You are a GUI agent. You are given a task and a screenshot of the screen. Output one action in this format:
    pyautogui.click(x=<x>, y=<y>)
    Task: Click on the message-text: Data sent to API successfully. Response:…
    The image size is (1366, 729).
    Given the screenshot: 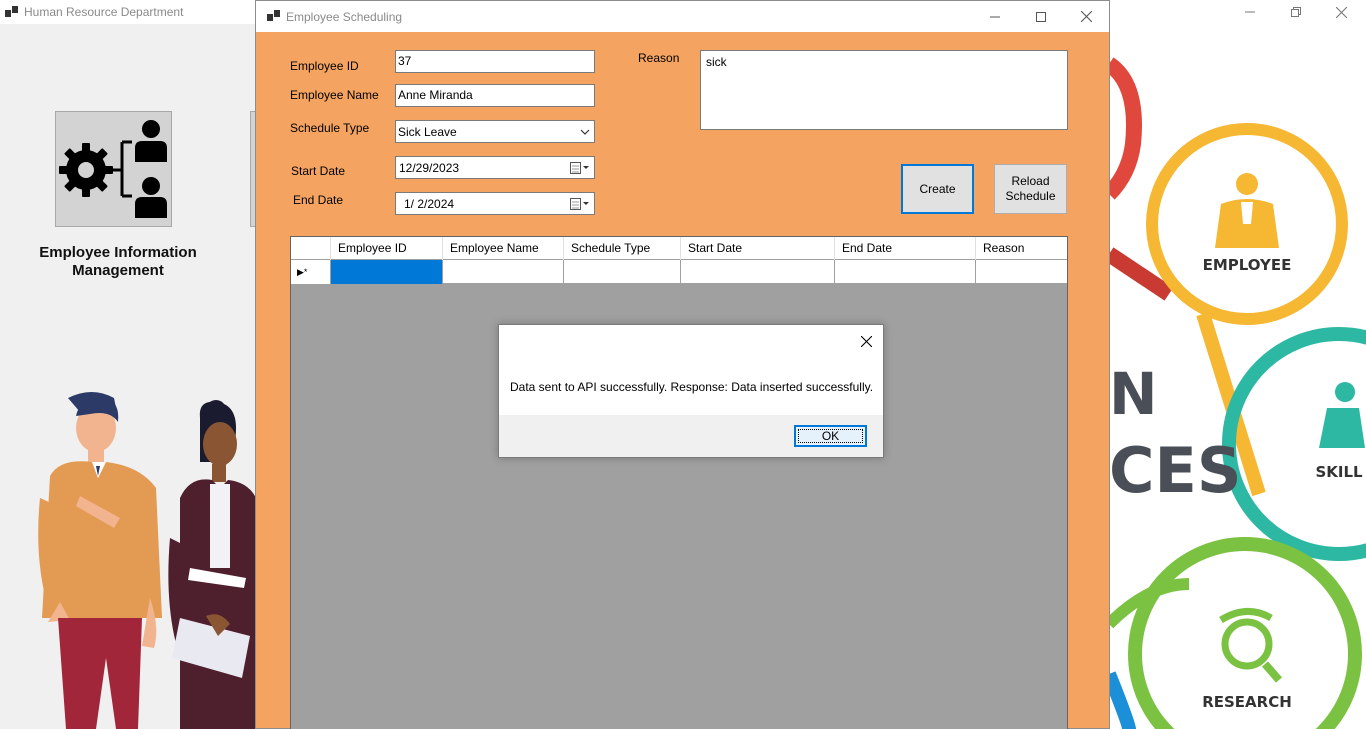 What is the action you would take?
    pyautogui.click(x=692, y=387)
    